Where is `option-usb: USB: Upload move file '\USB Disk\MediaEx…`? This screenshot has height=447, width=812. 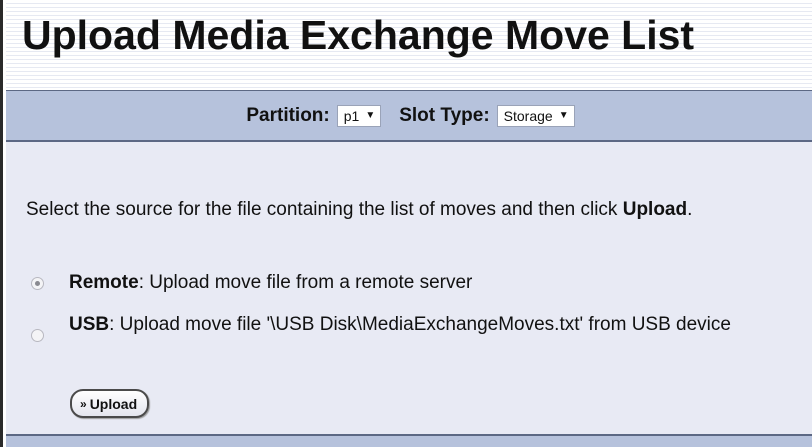
option-usb: USB: Upload move file '\USB Disk\MediaEx… is located at coordinates (415, 327).